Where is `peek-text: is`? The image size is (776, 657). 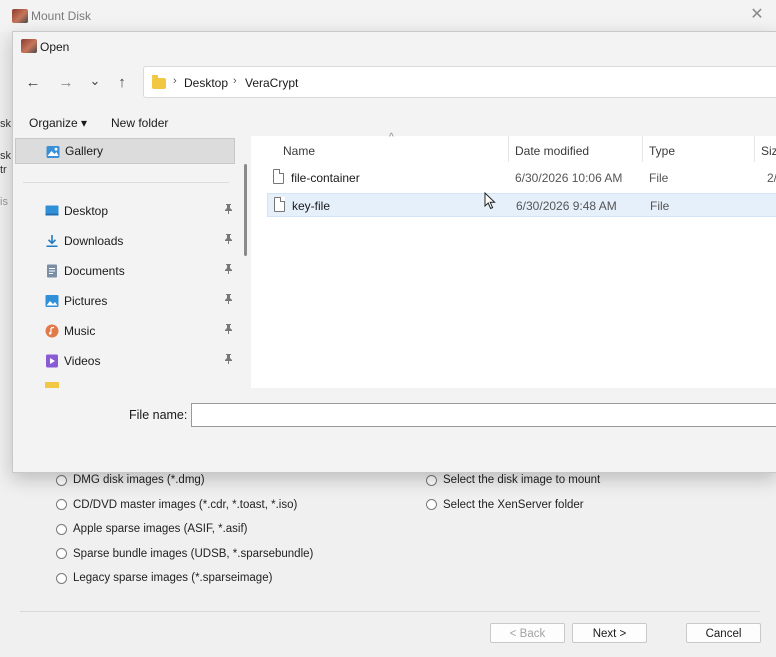
peek-text: is is located at coordinates (4, 202).